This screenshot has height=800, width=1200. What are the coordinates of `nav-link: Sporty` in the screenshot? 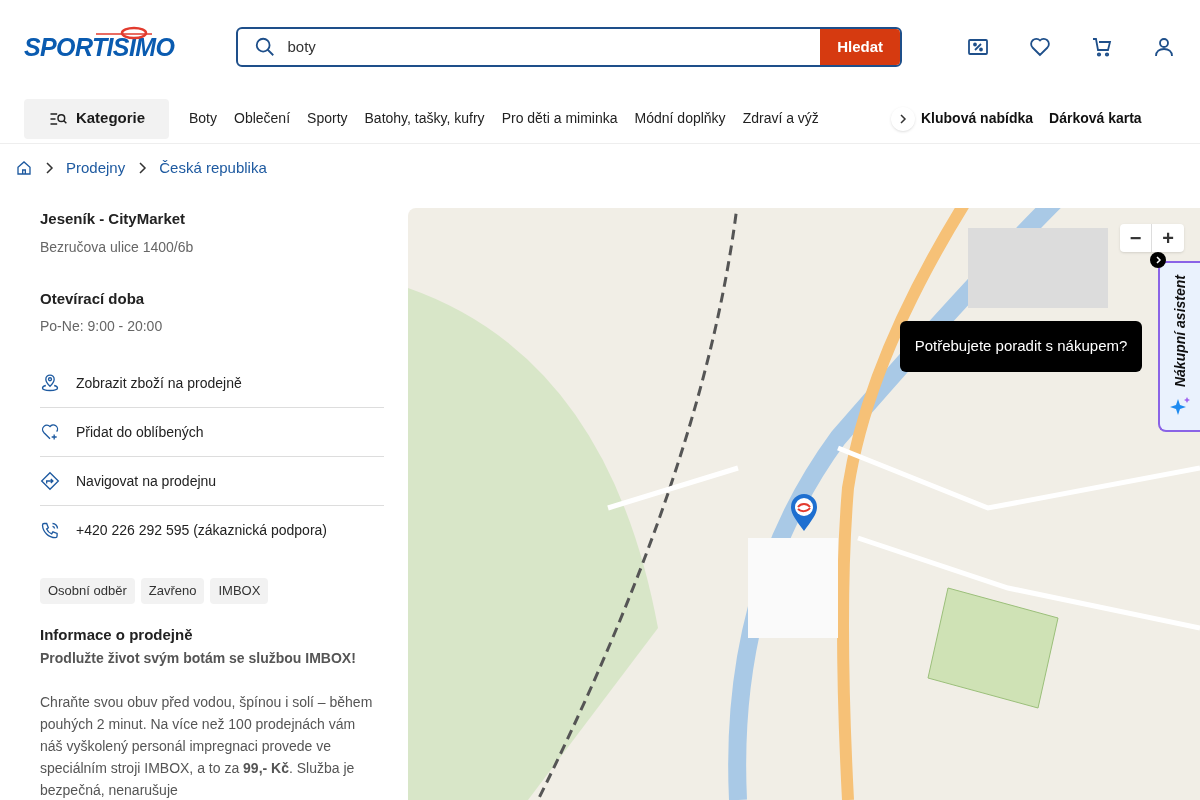 It's located at (327, 118).